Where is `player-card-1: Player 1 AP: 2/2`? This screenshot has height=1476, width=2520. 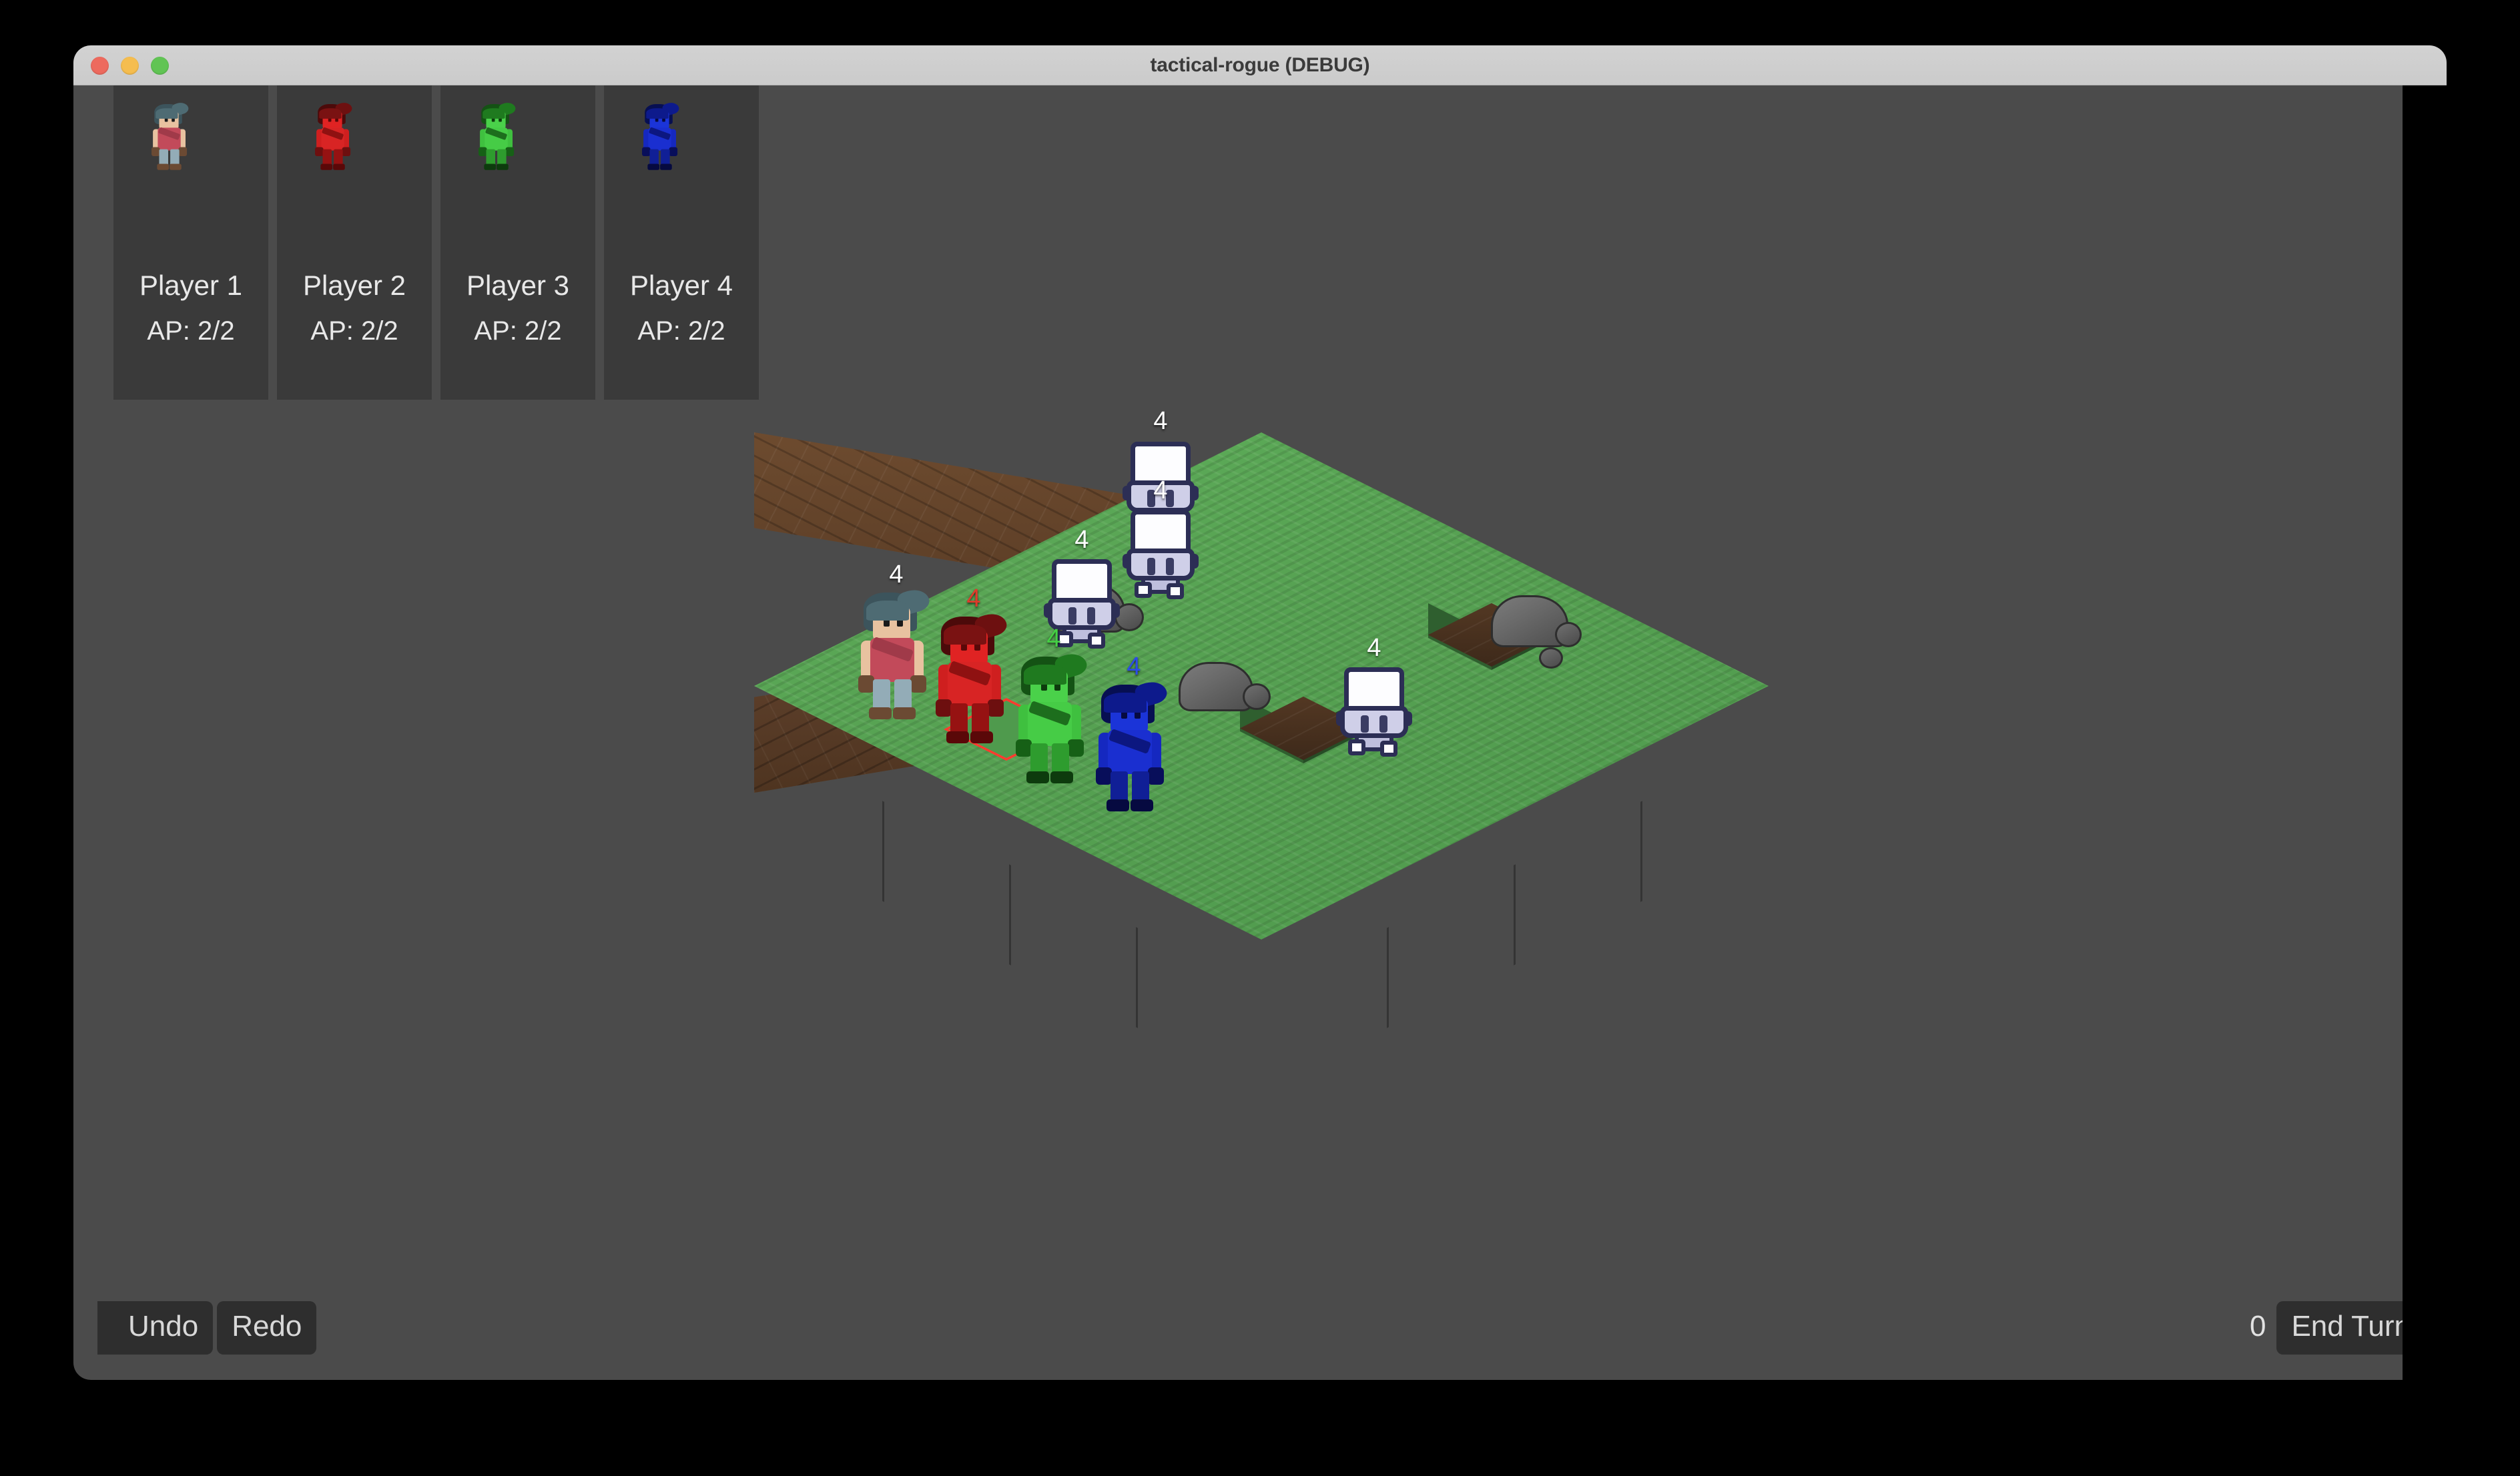 player-card-1: Player 1 AP: 2/2 is located at coordinates (191, 243).